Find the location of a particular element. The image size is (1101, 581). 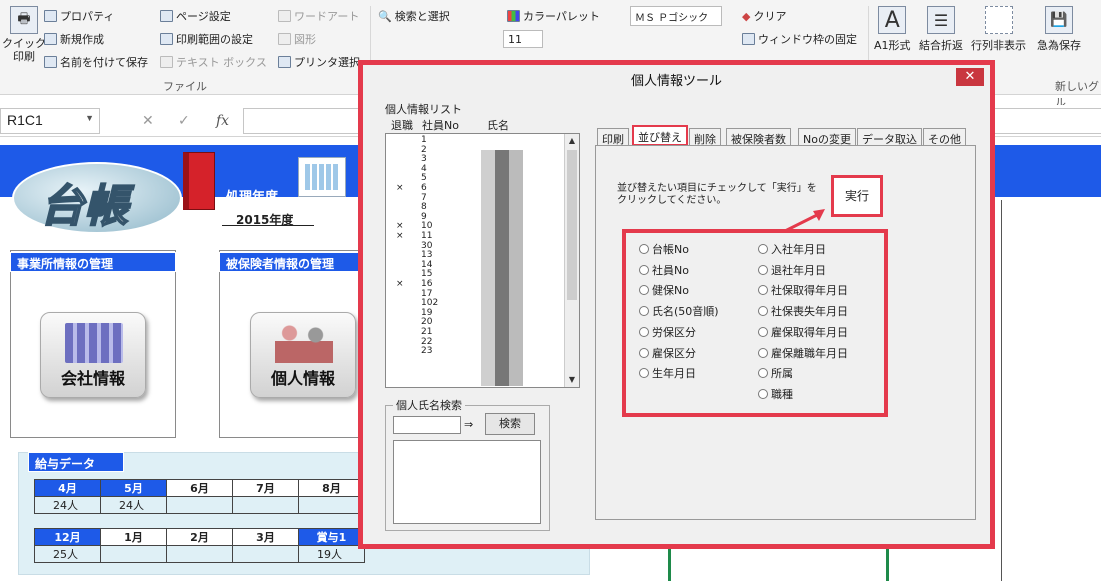

print-area-button: 印刷範囲の設定 is located at coordinates (206, 39).